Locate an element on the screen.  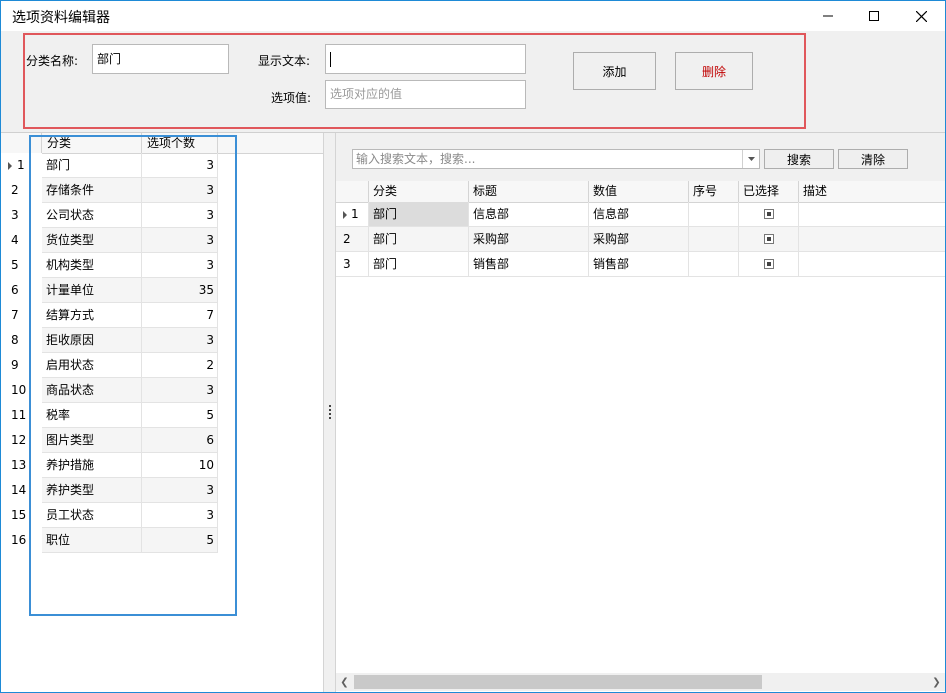
table-row: 机构类型 3 is located at coordinates (130, 265).